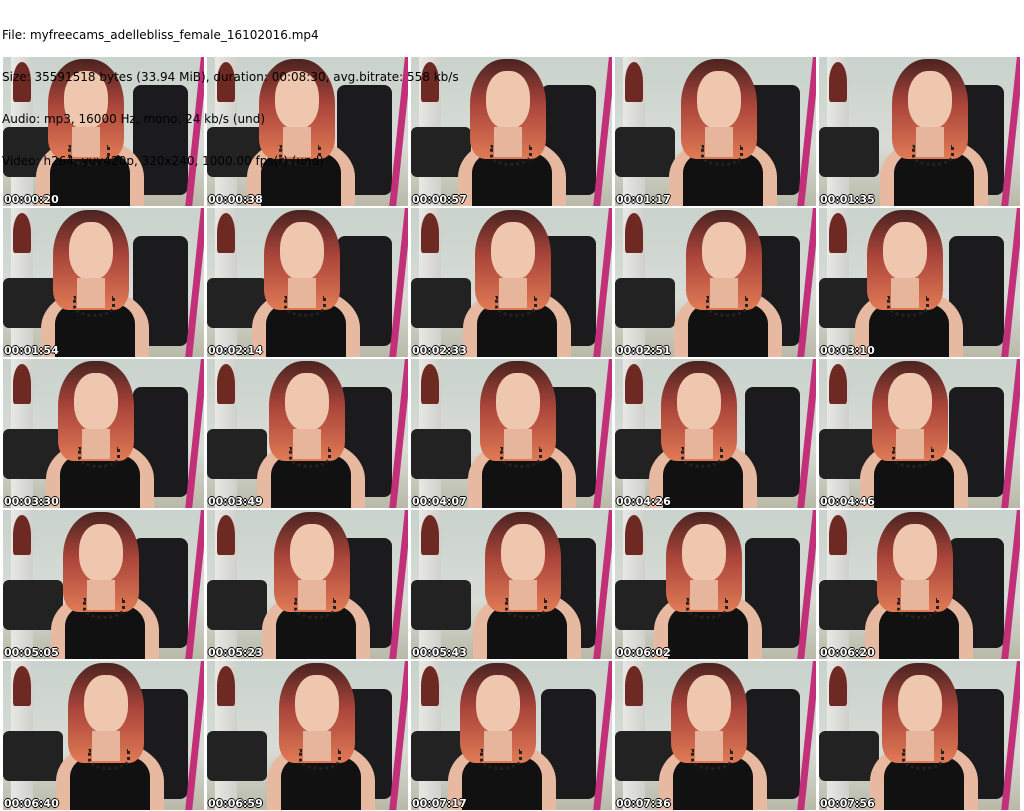 This screenshot has height=811, width=1024. I want to click on timestamp: 00:07:56, so click(847, 803).